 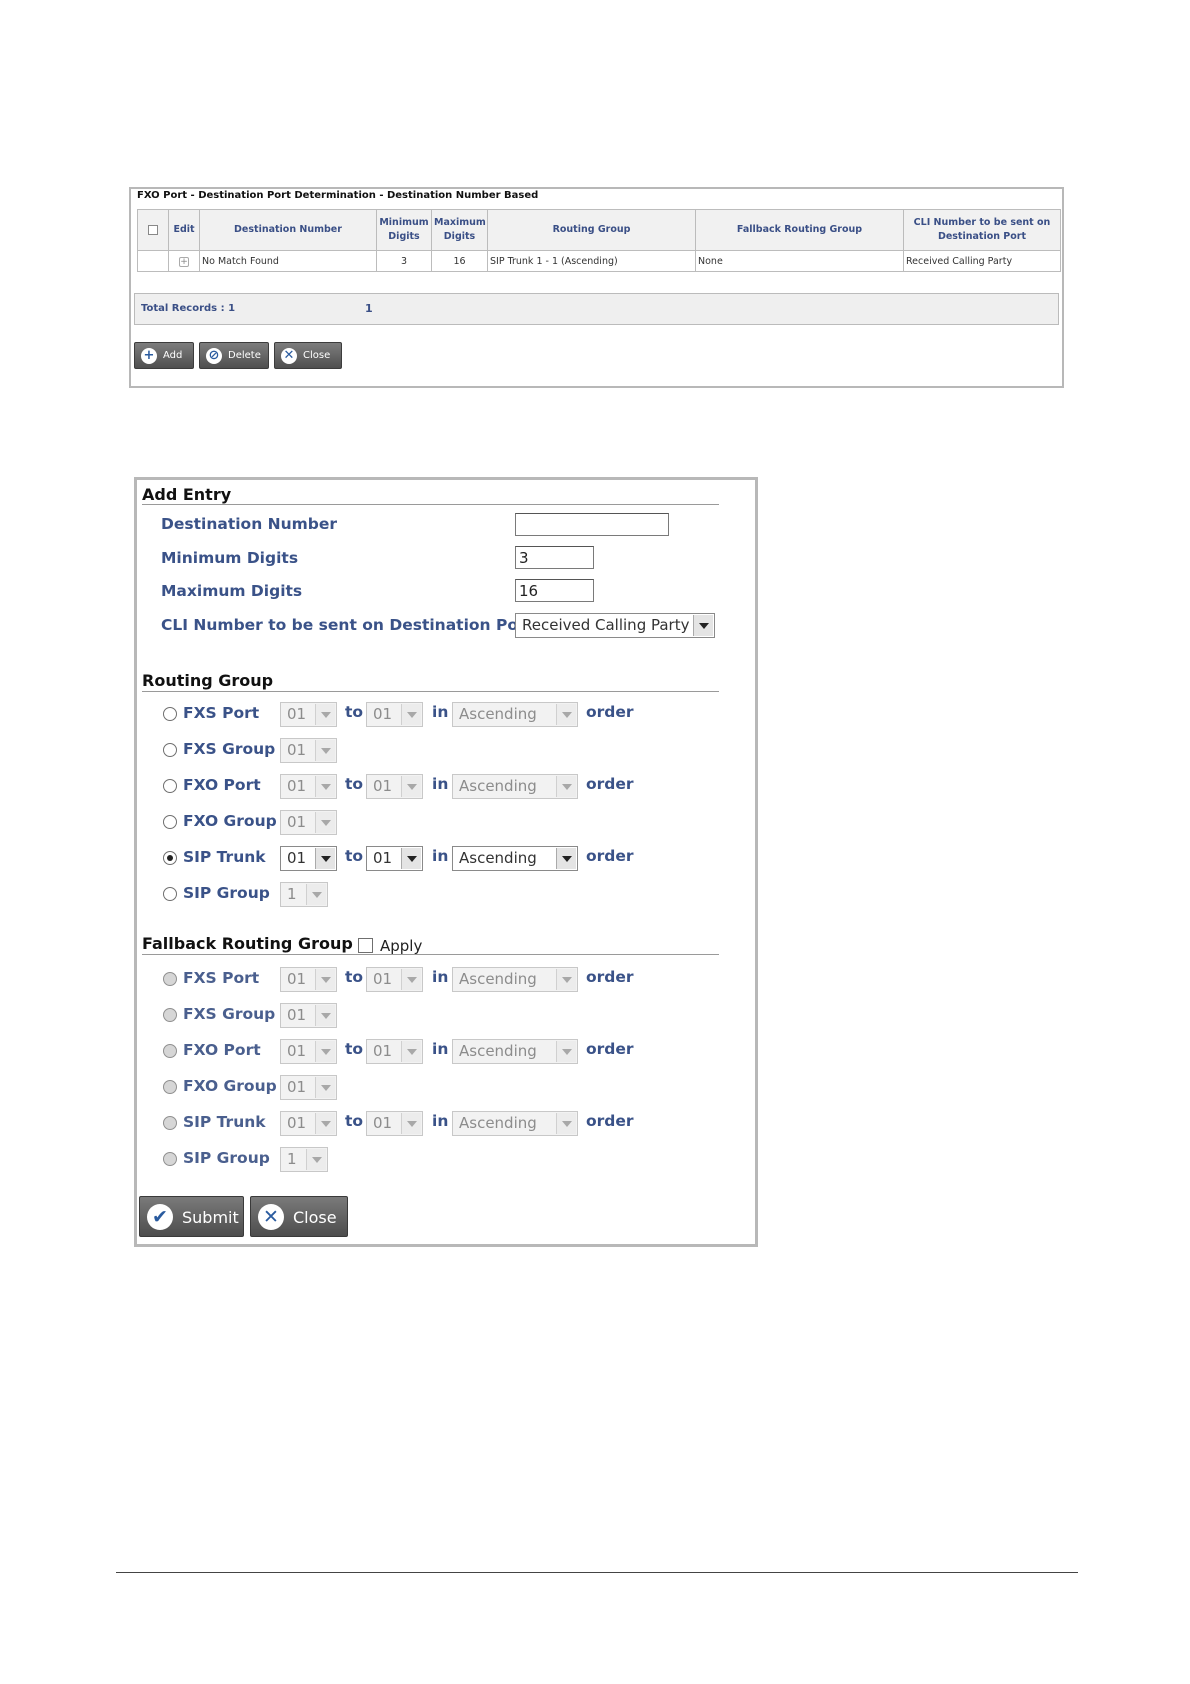 What do you see at coordinates (170, 714) in the screenshot?
I see `routing-fxs-port-radio` at bounding box center [170, 714].